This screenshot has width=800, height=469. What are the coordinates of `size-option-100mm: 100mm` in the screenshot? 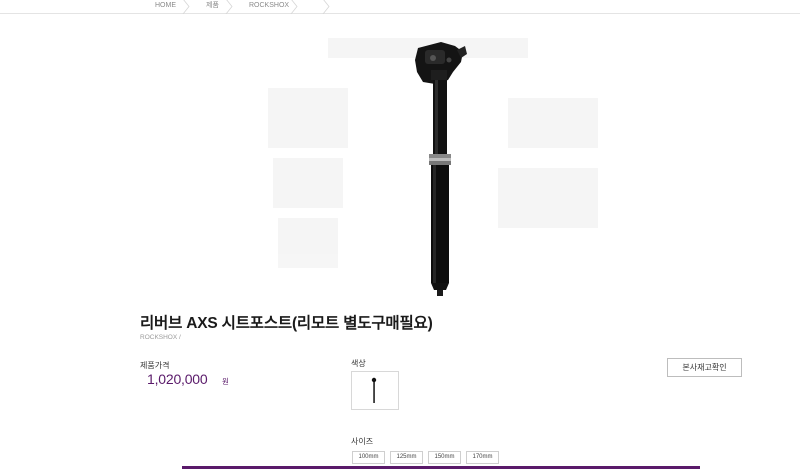 It's located at (368, 457).